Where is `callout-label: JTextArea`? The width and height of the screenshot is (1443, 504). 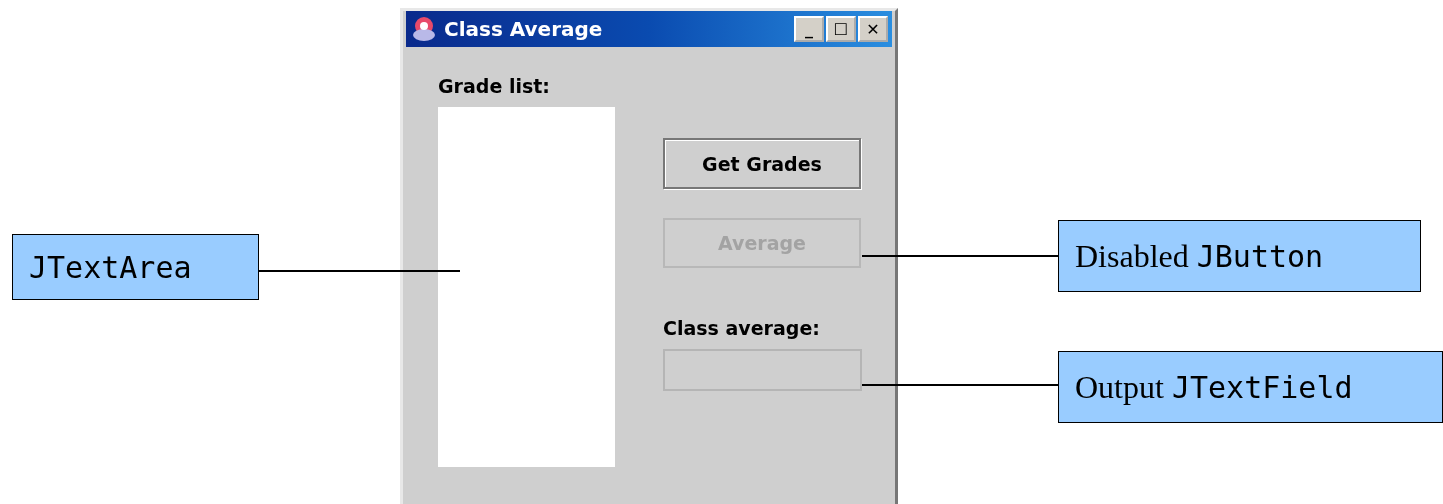
callout-label: JTextArea is located at coordinates (135, 267).